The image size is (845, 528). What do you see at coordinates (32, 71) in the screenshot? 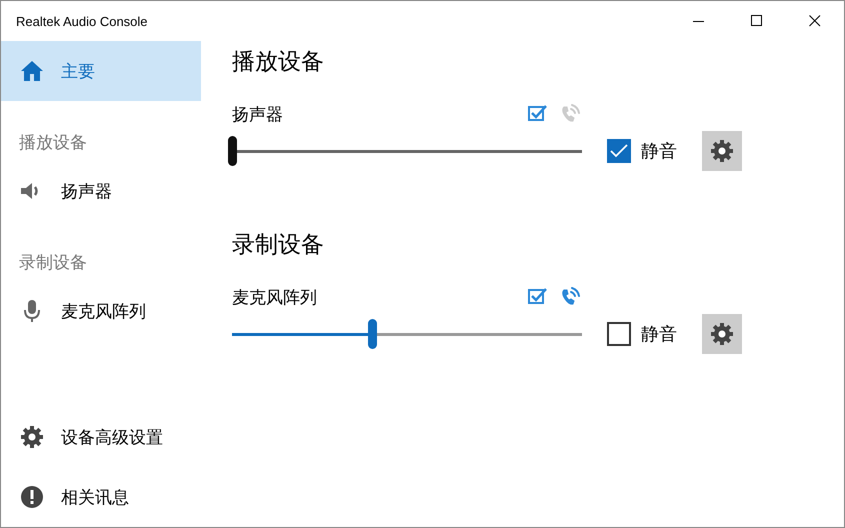
I see `home-icon` at bounding box center [32, 71].